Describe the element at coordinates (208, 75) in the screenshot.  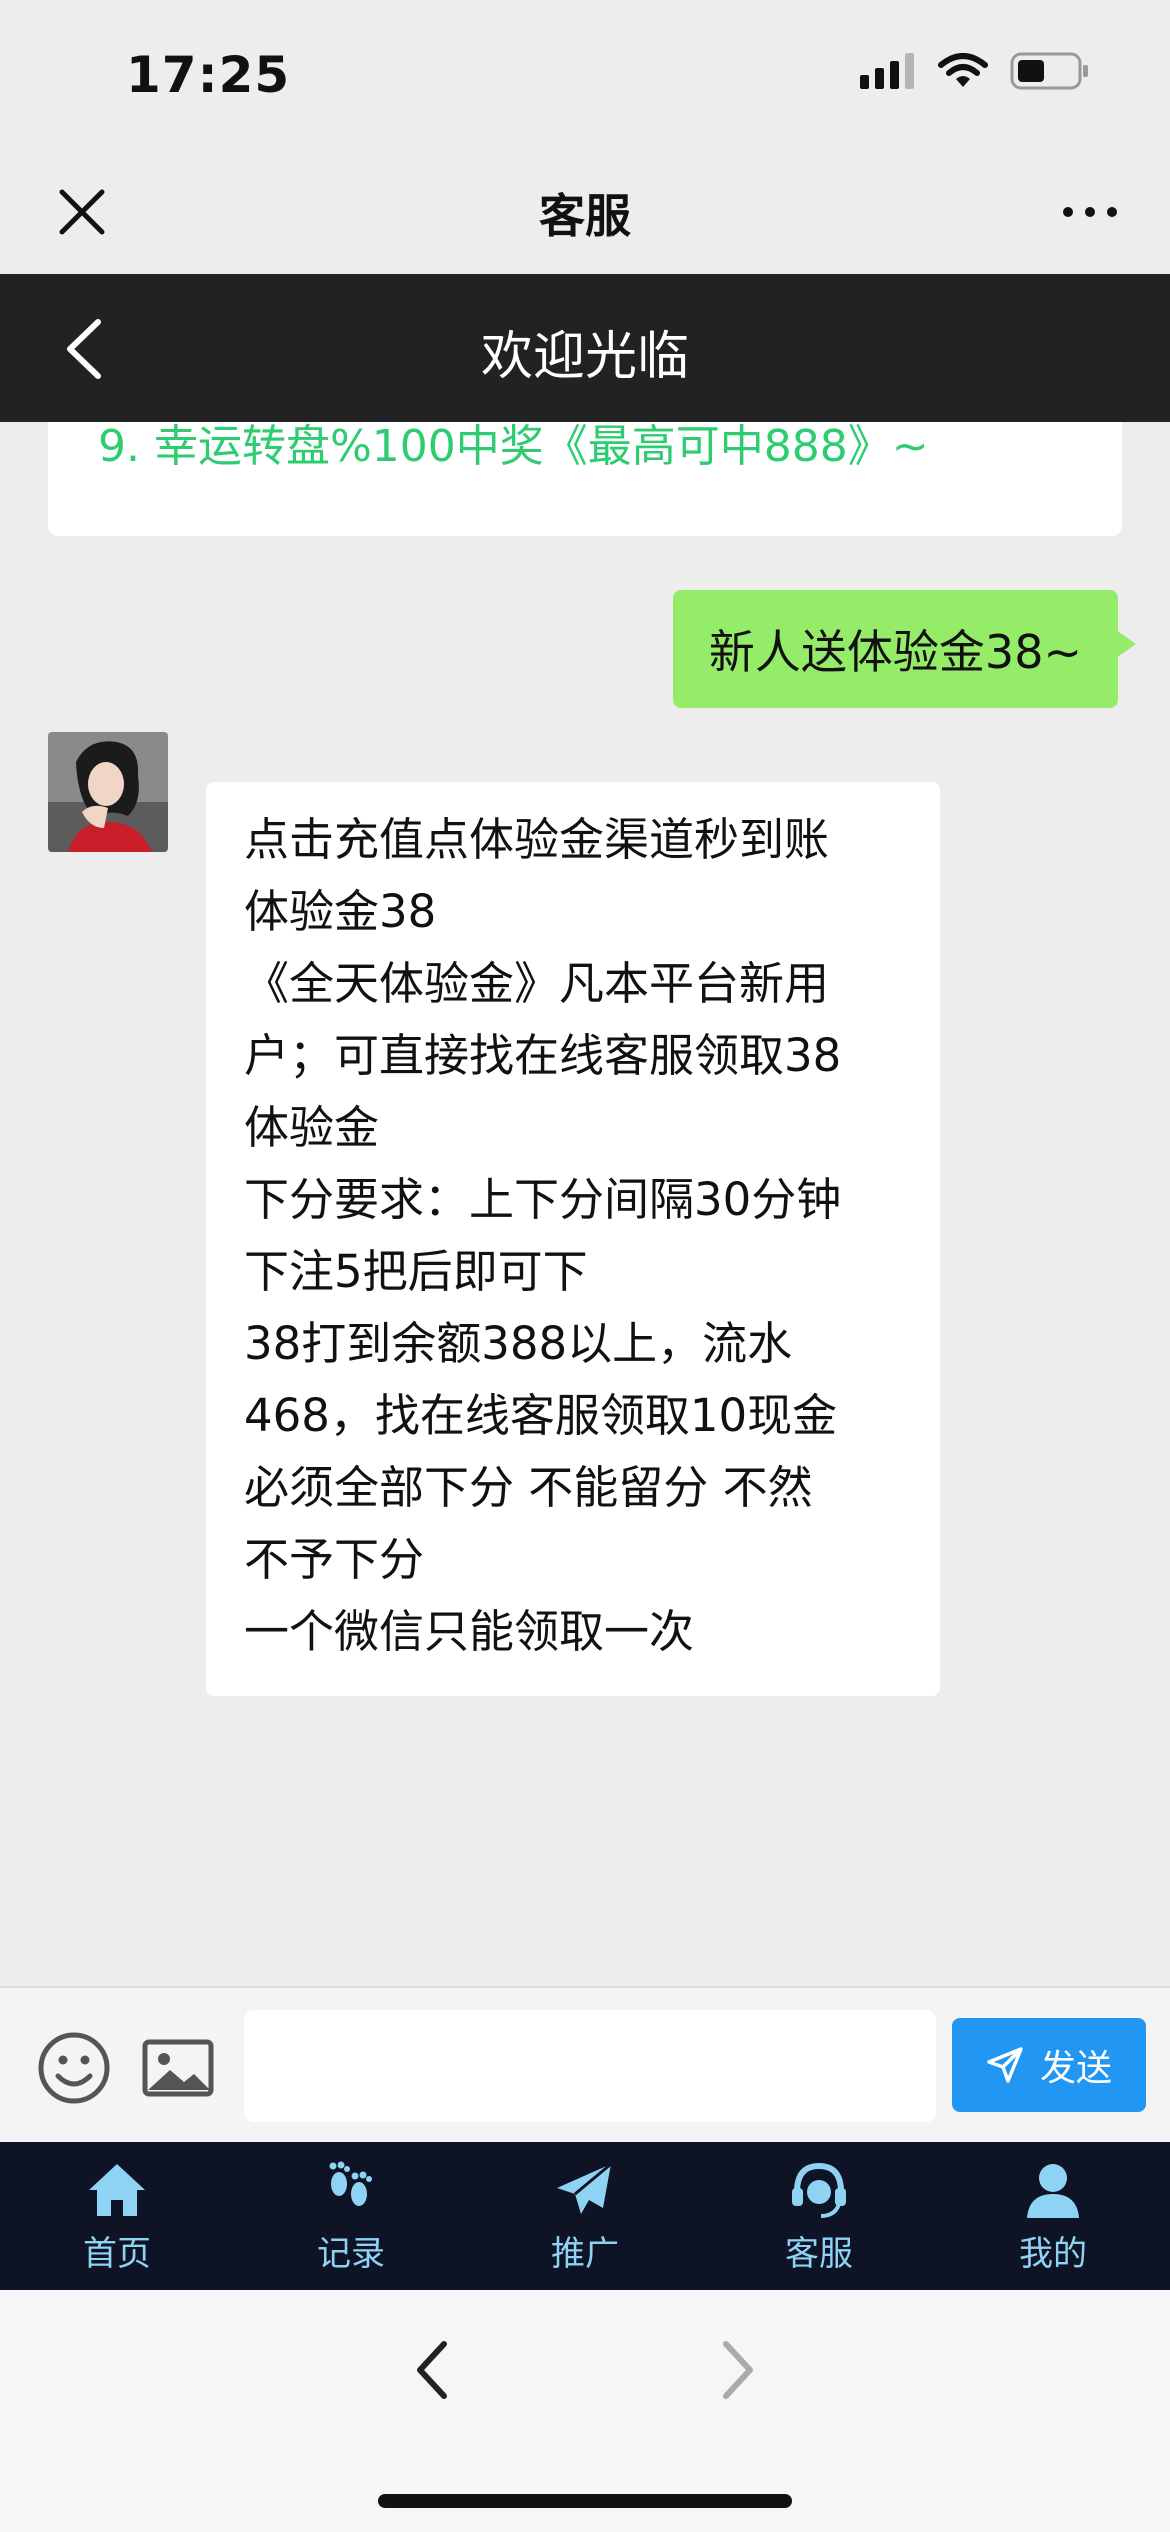
I see `status-time: 17:25` at that location.